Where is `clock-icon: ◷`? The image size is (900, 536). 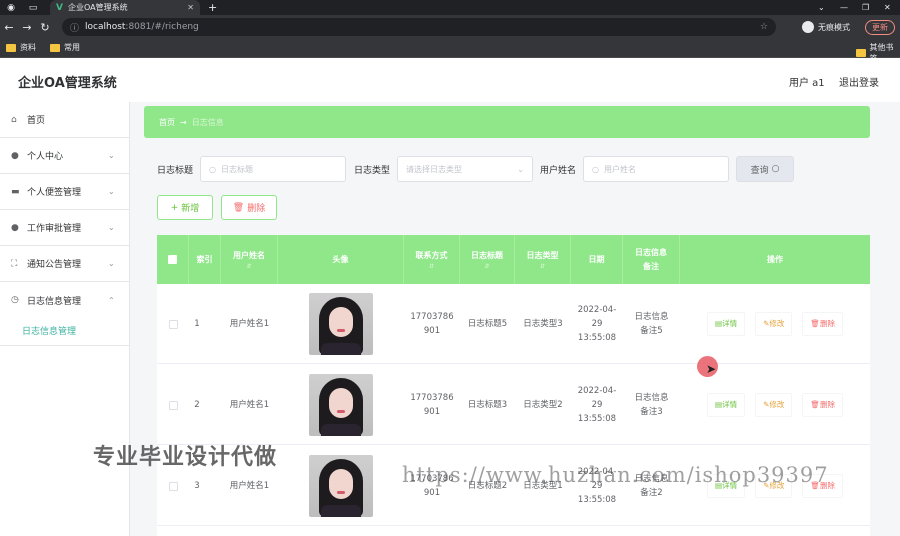
clock-icon: ◷ is located at coordinates (15, 300).